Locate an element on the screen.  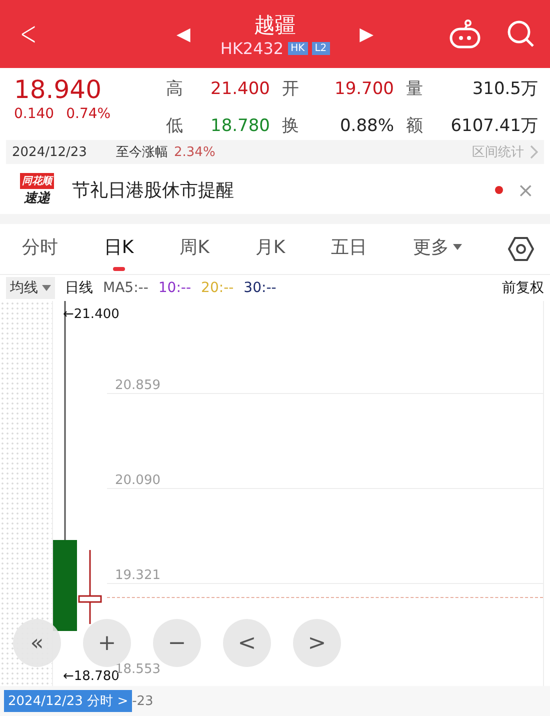
price-change: 0.140 is located at coordinates (34, 114).